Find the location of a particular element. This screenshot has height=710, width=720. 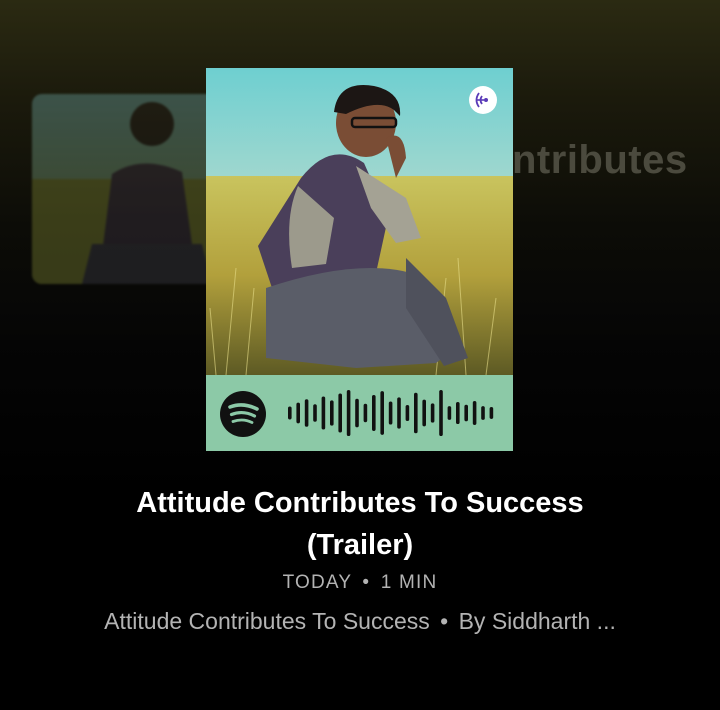

background-title: ntributes is located at coordinates (600, 160).